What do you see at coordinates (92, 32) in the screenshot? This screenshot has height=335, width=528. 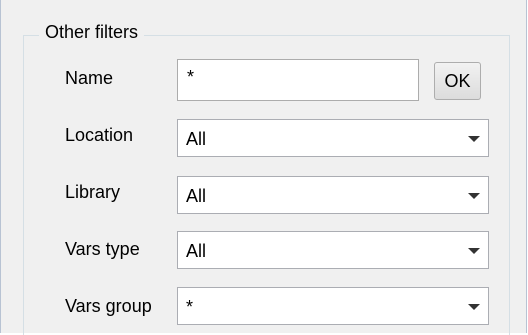 I see `group-title: Other filters` at bounding box center [92, 32].